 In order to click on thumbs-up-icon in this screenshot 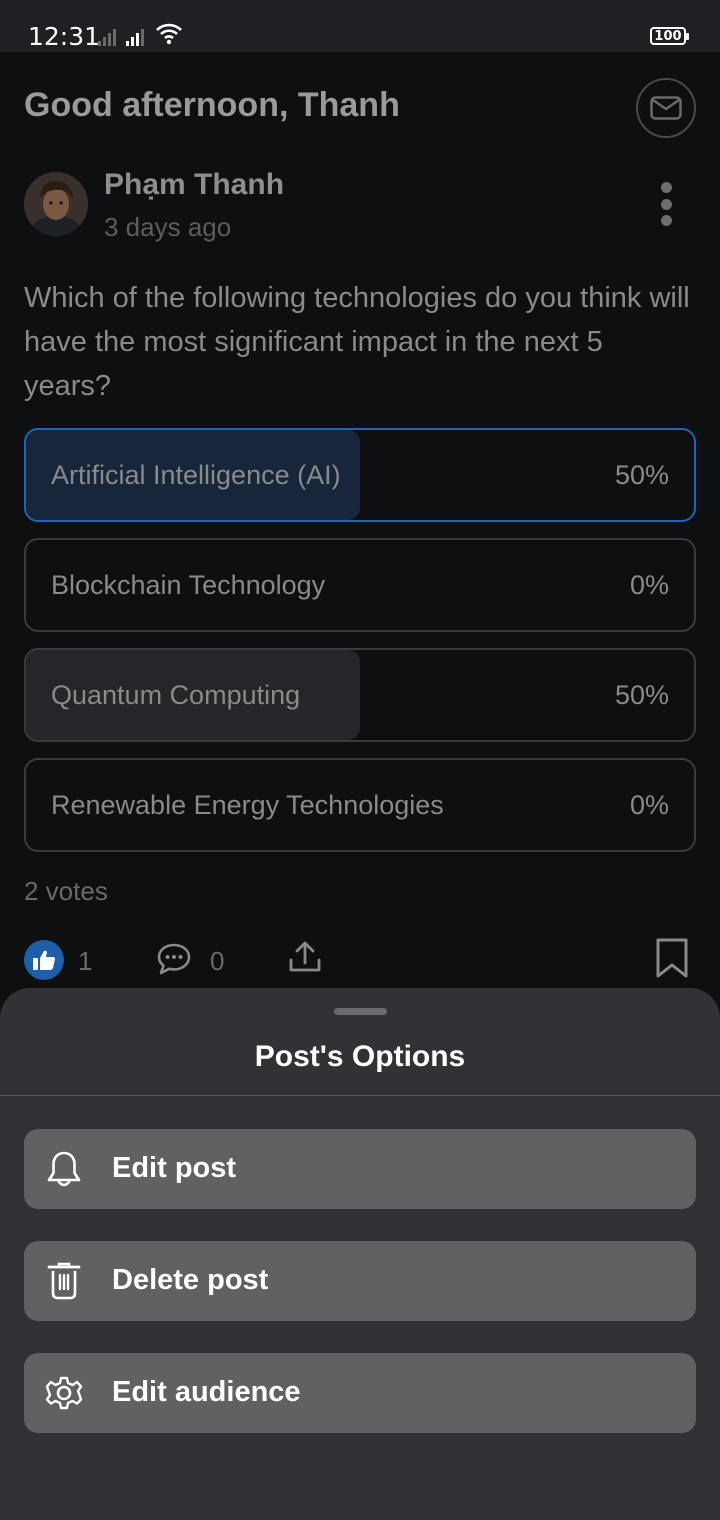, I will do `click(44, 960)`.